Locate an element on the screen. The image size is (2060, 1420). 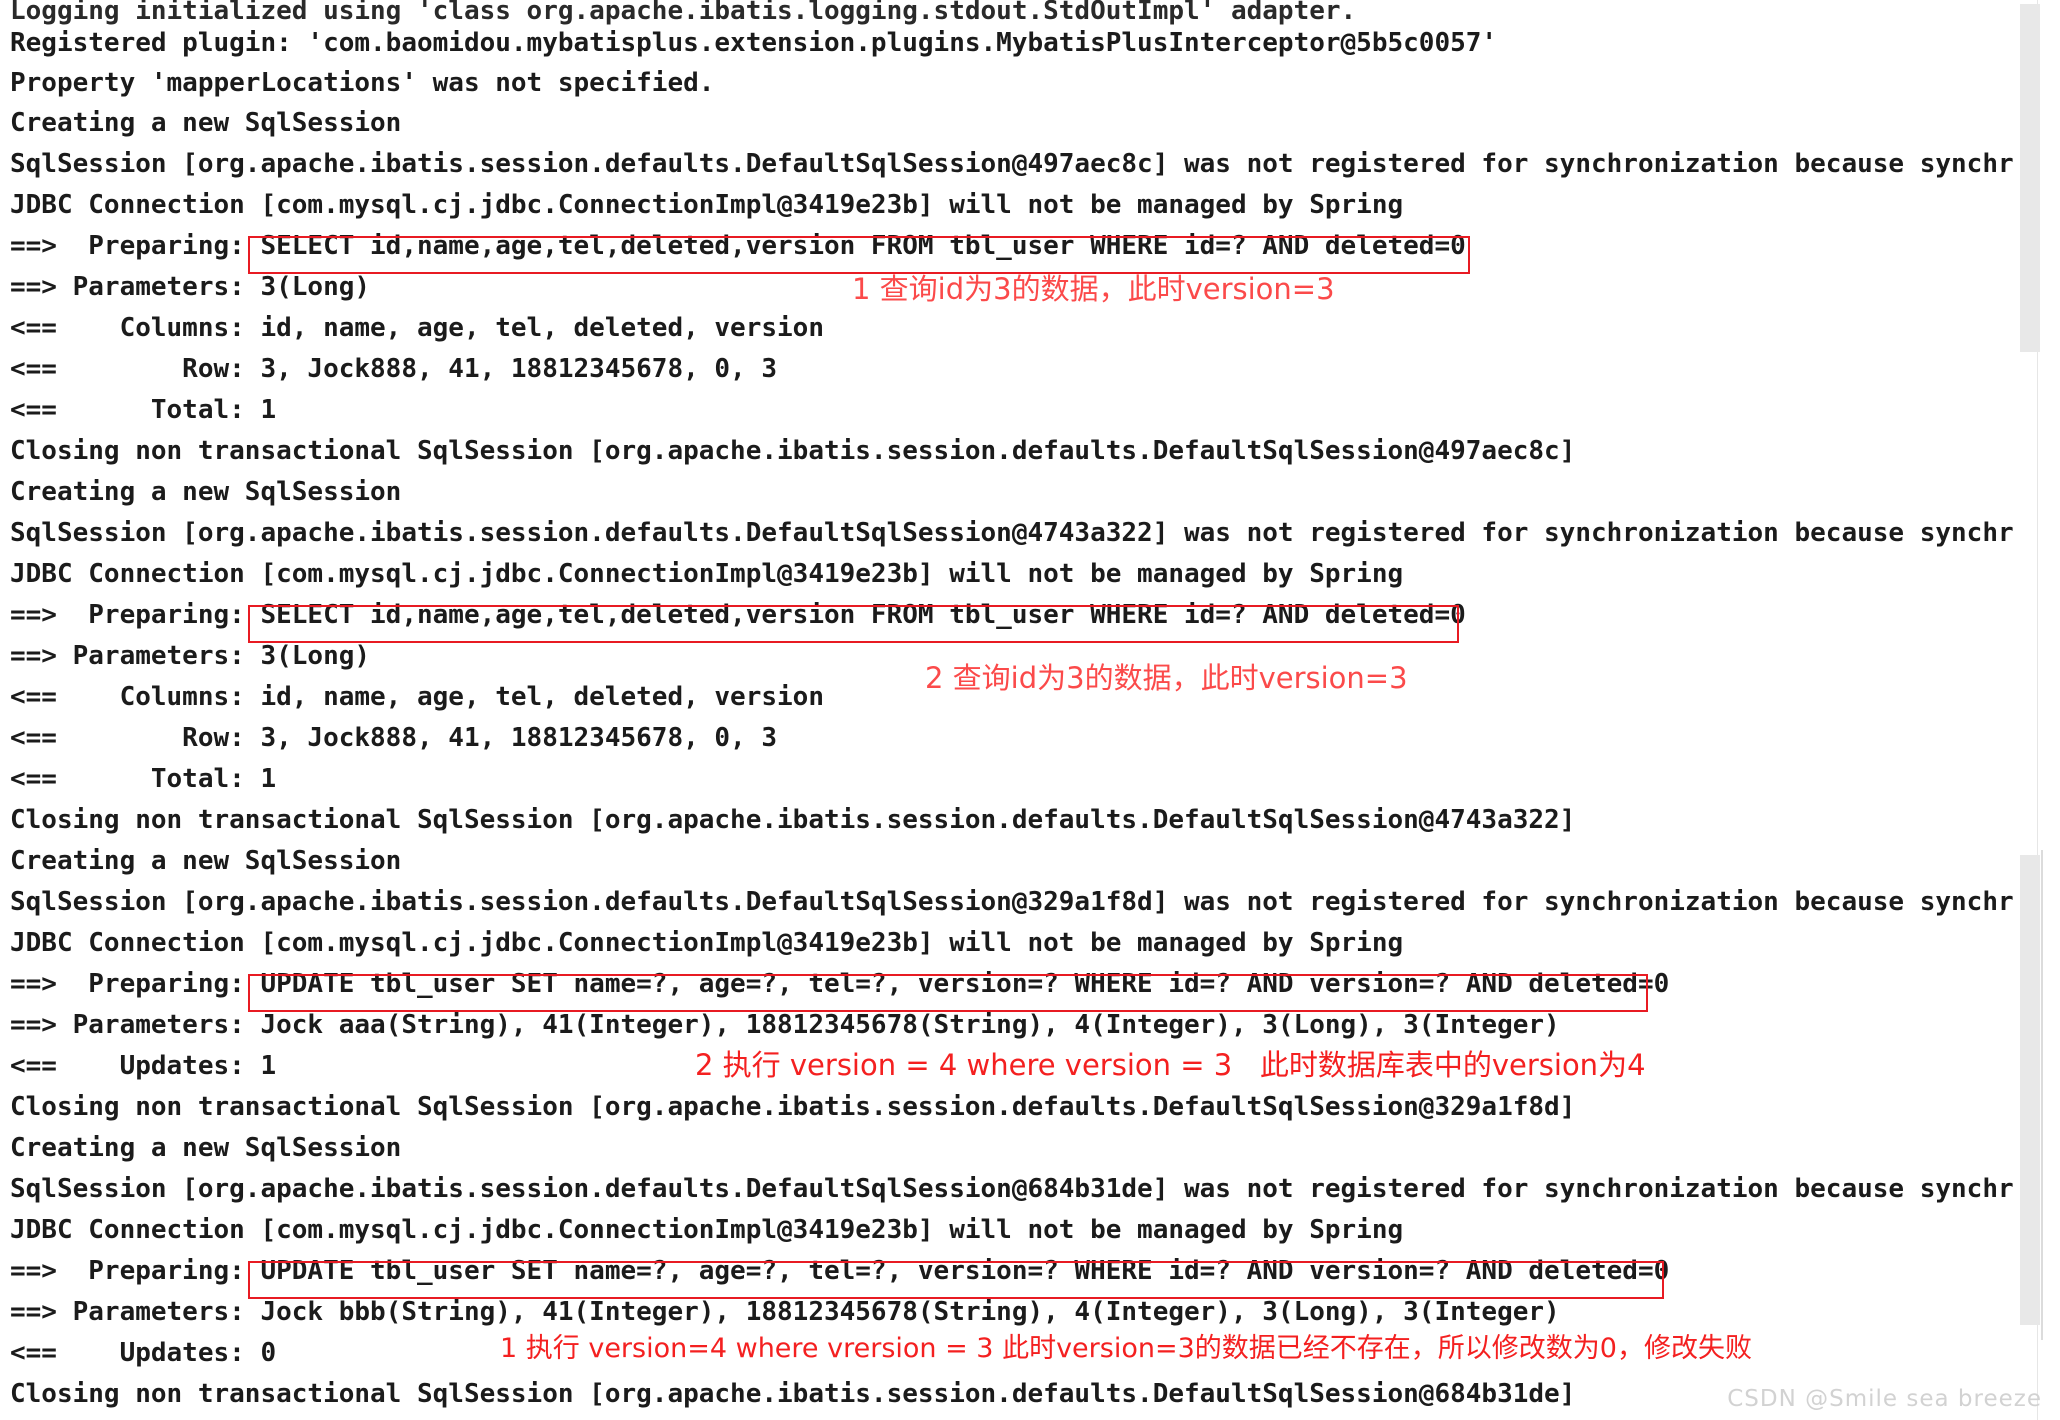
annotation-2: 2 查询id为3的数据，此时version=3 is located at coordinates (1166, 678).